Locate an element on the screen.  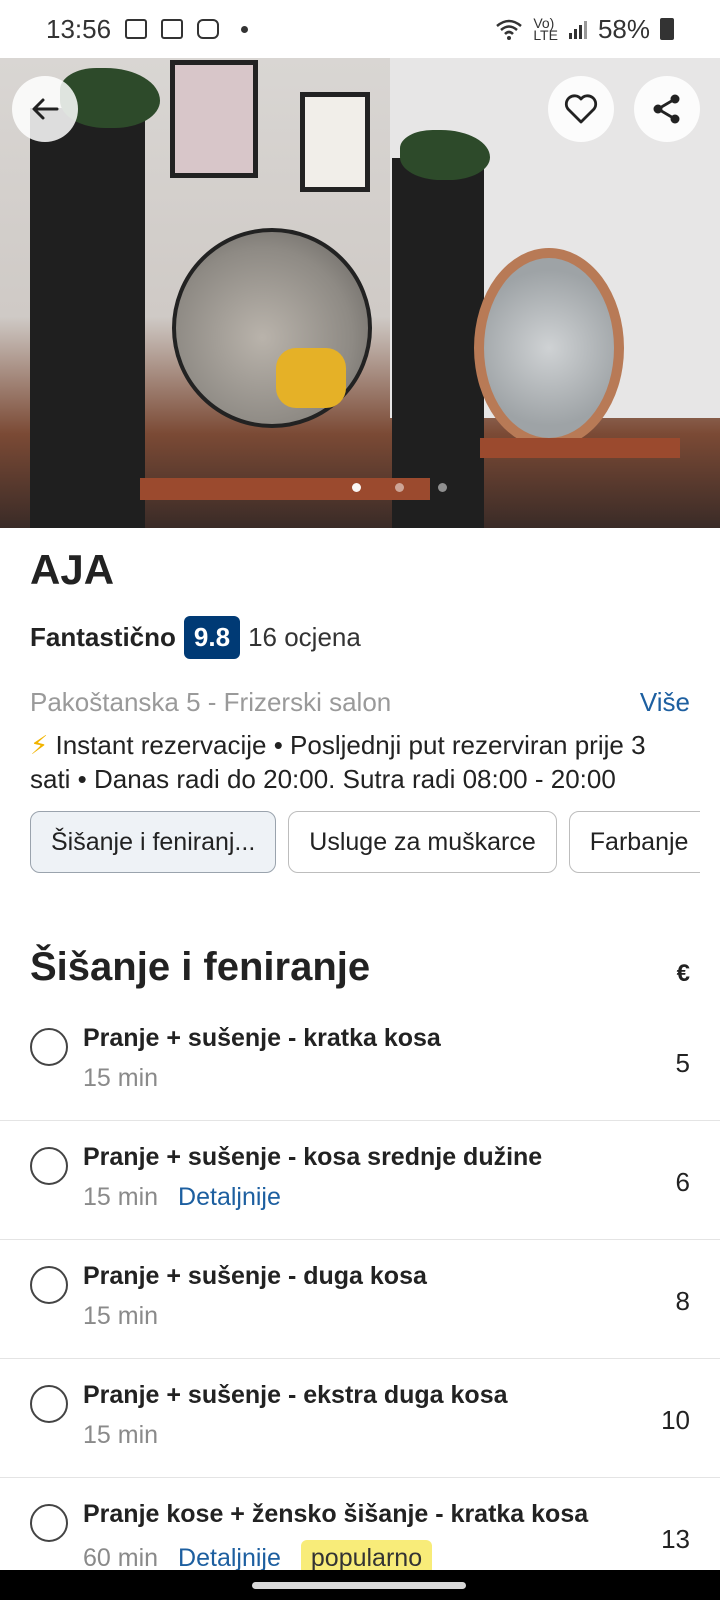
bolt-icon: ⚡ is located at coordinates (39, 745).